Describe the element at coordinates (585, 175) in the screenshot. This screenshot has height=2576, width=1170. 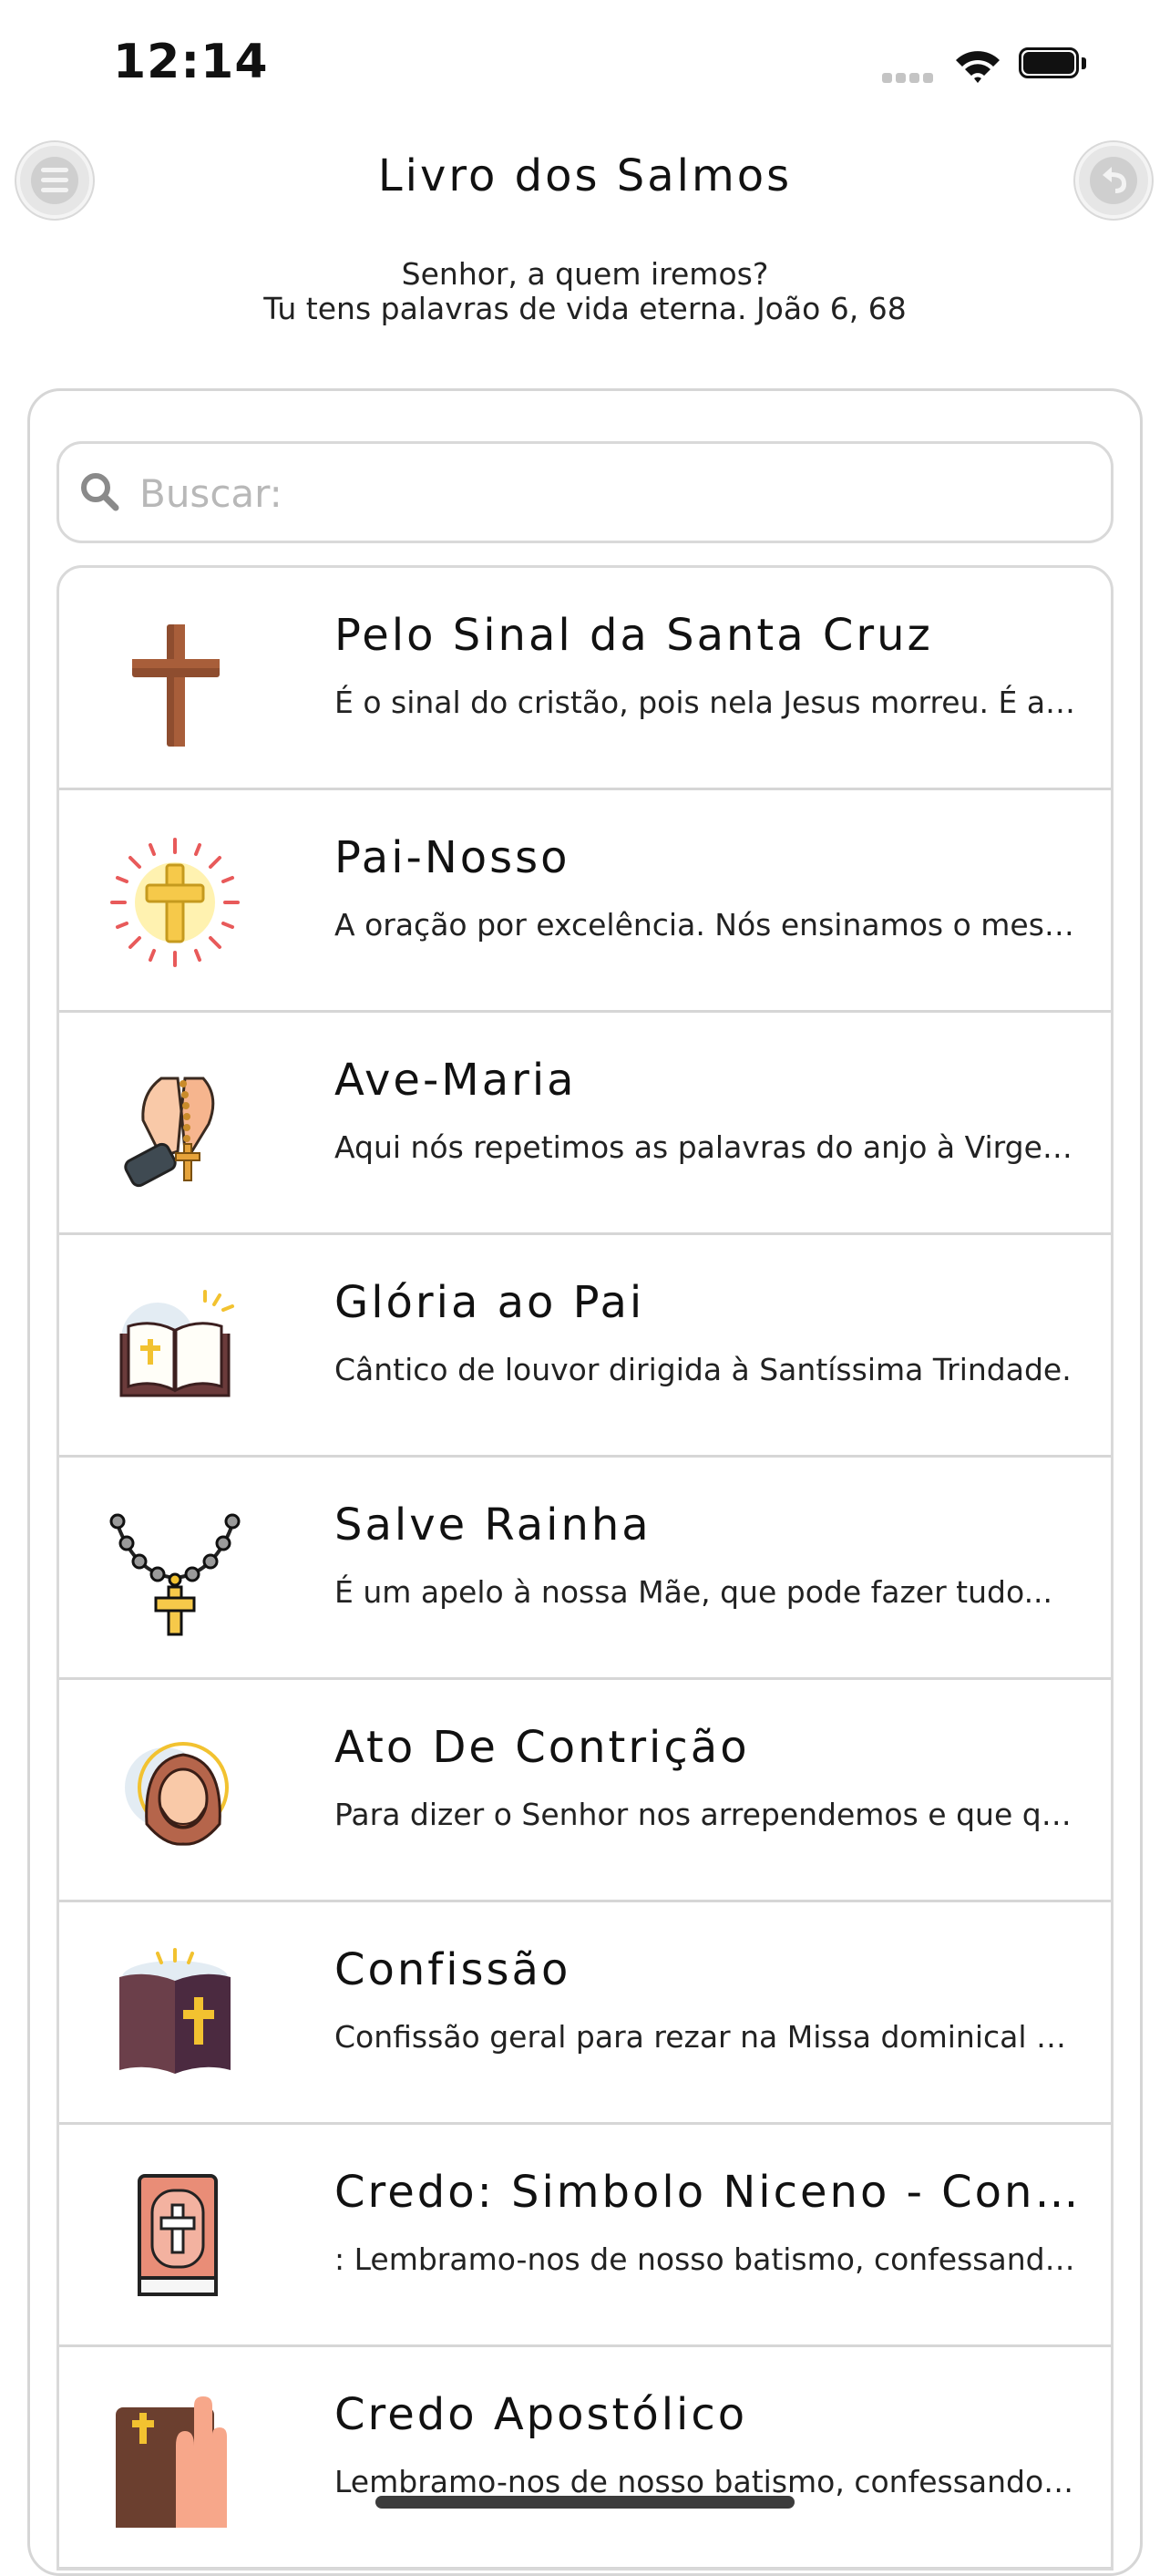
I see `page-title: Livro dos Salmos` at that location.